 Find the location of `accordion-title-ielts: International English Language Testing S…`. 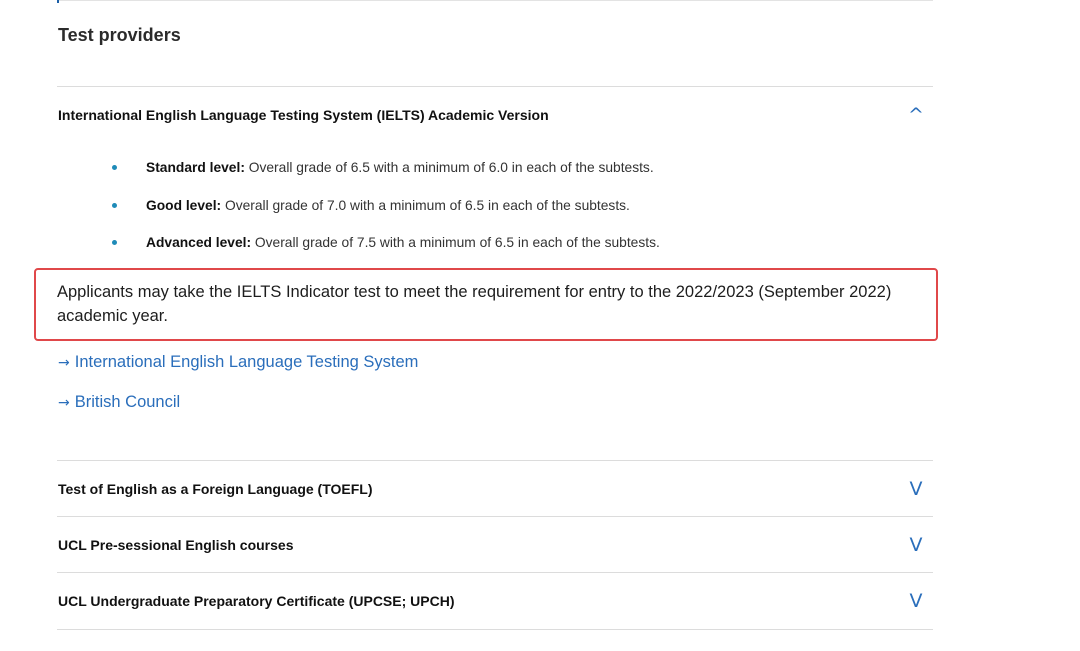

accordion-title-ielts: International English Language Testing S… is located at coordinates (303, 115).